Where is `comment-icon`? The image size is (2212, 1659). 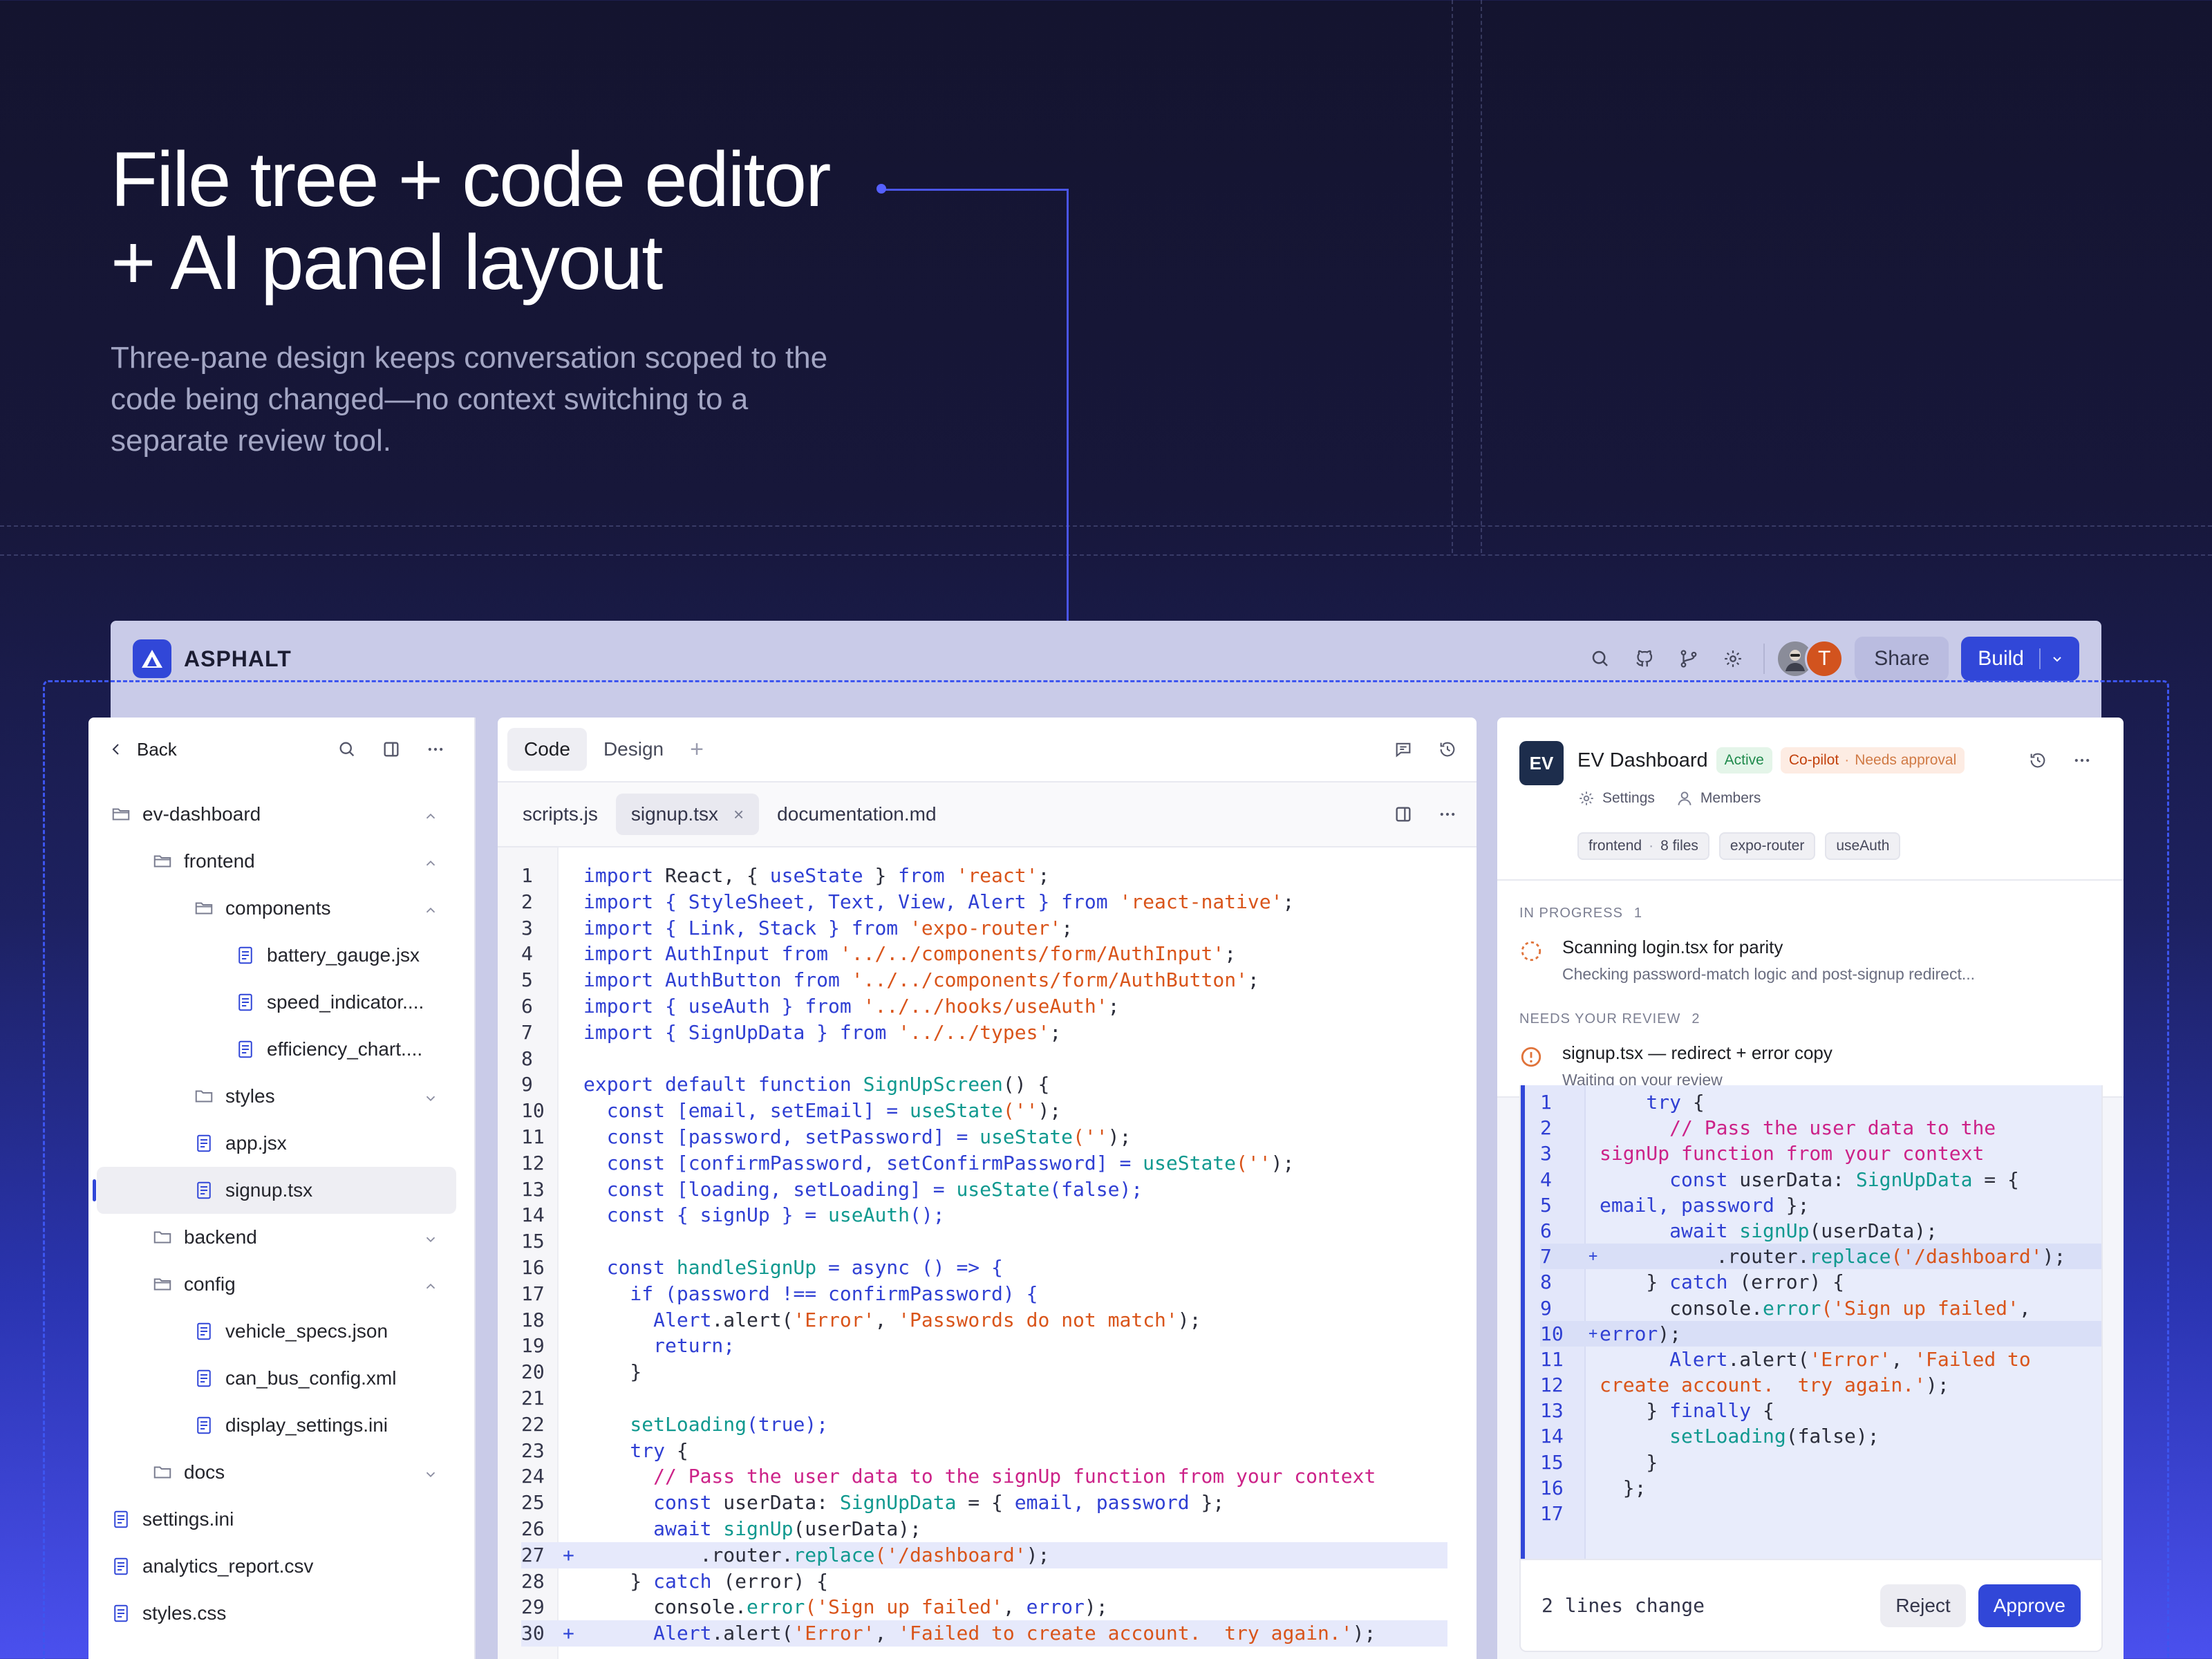
comment-icon is located at coordinates (1403, 749).